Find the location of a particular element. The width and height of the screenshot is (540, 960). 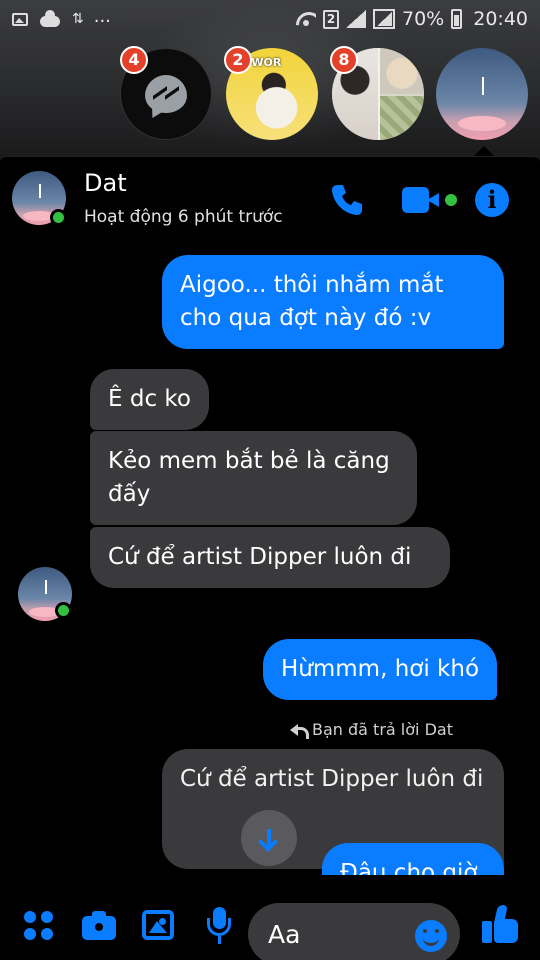

messenger-icon is located at coordinates (166, 94).